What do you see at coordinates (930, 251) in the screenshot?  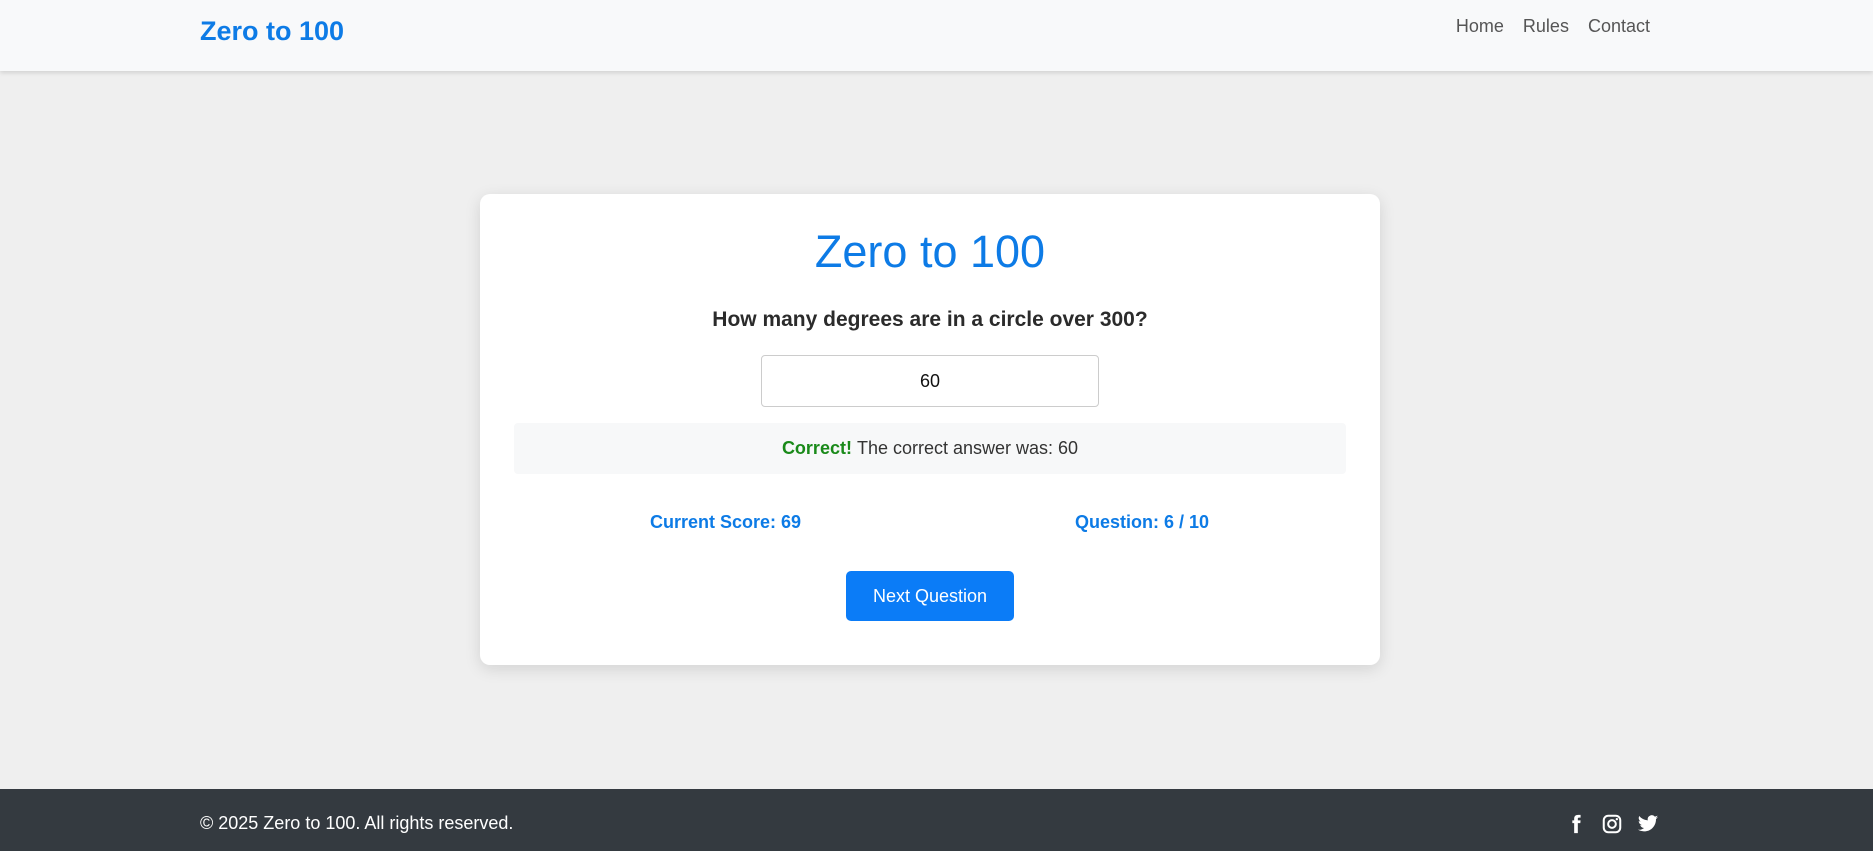 I see `quiz-title: Zero to 100` at bounding box center [930, 251].